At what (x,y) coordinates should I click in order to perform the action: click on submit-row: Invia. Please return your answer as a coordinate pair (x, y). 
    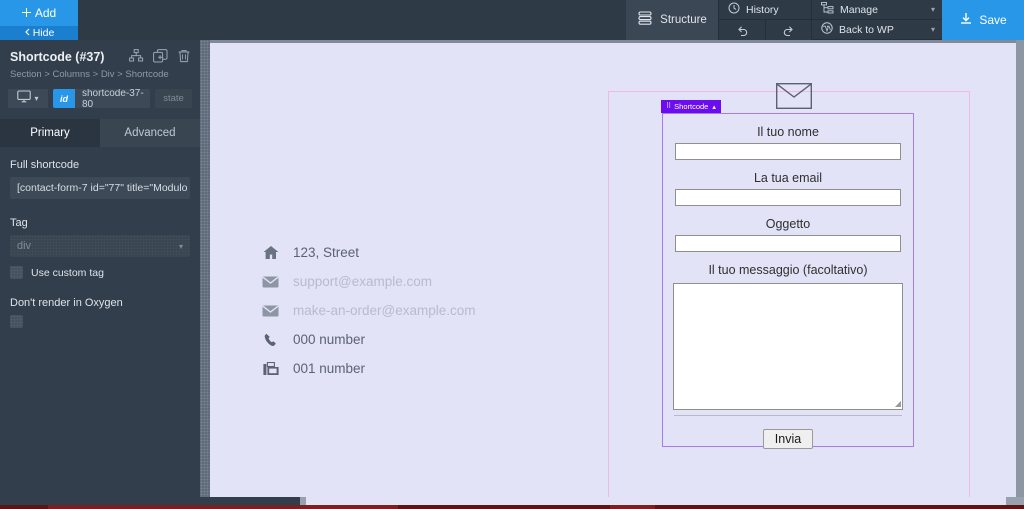
    Looking at the image, I should click on (788, 439).